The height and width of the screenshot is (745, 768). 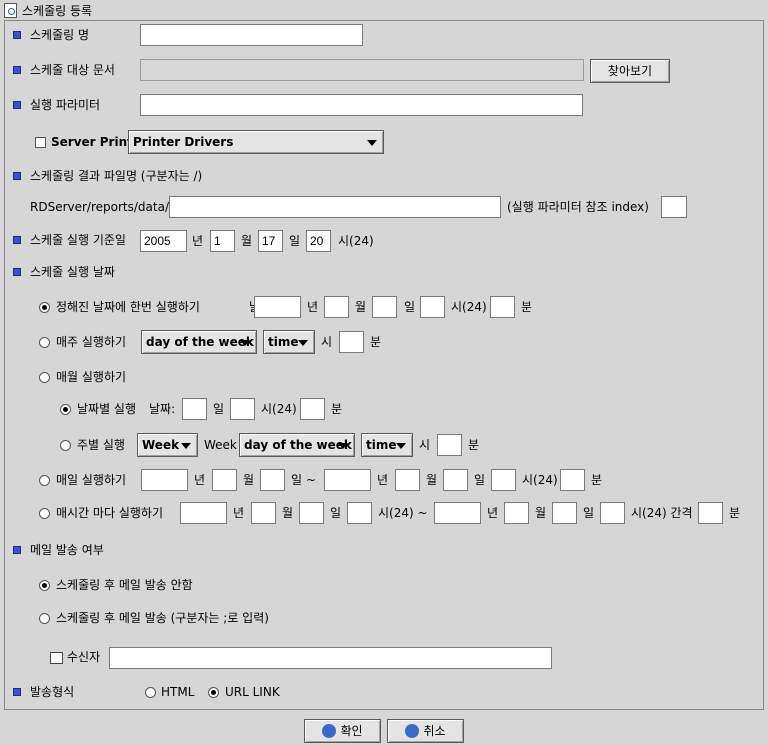 I want to click on daily-radio, so click(x=44, y=480).